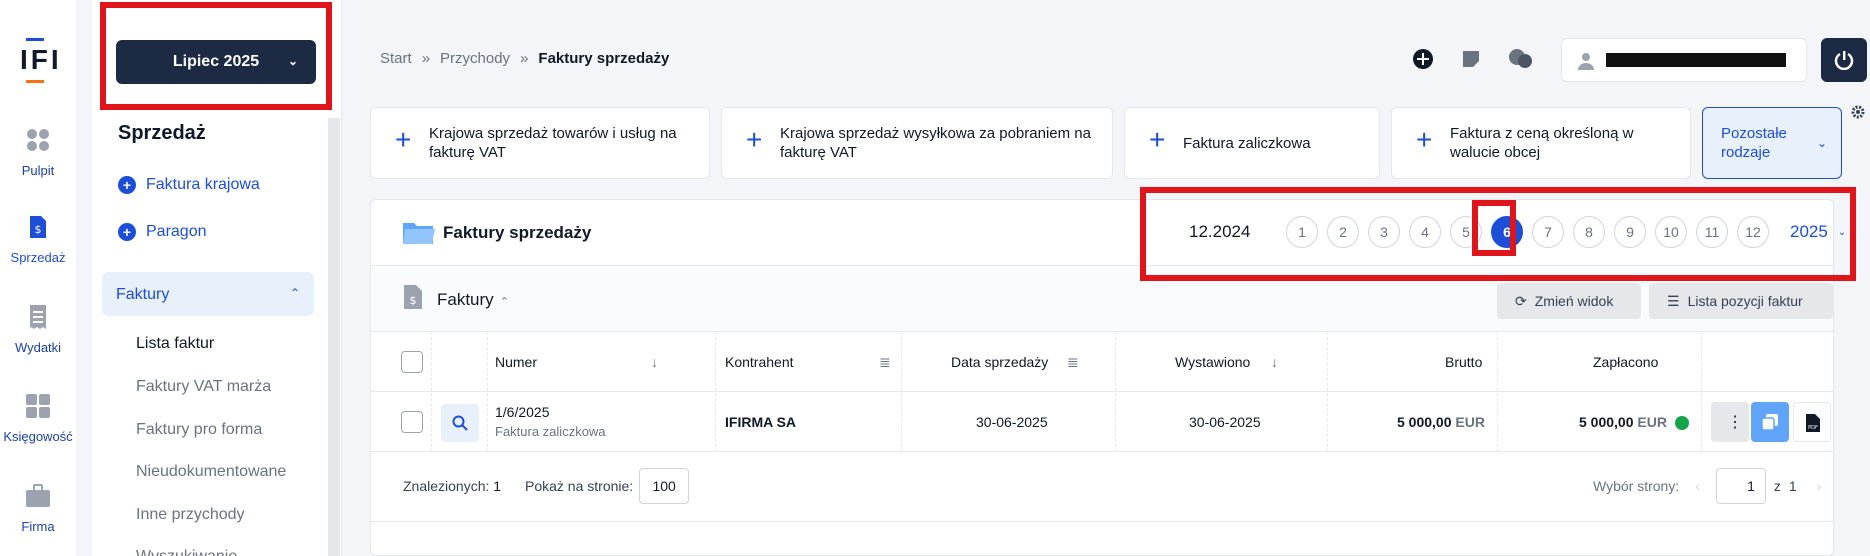 Image resolution: width=1870 pixels, height=556 pixels. Describe the element at coordinates (1813, 428) in the screenshot. I see `svg-text: PDF` at that location.